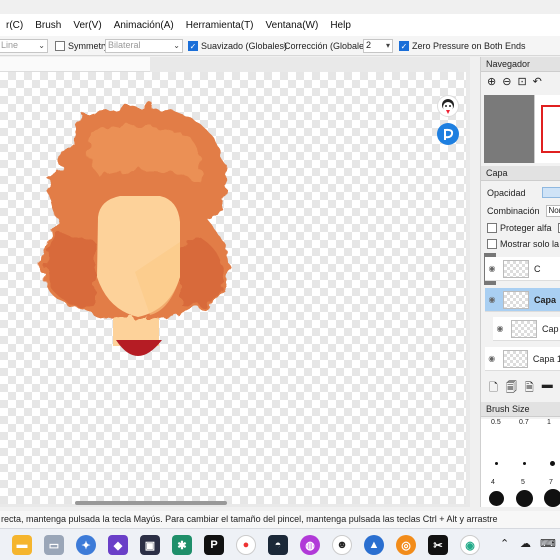  Describe the element at coordinates (246, 545) in the screenshot. I see `chrome-icon: ●` at that location.